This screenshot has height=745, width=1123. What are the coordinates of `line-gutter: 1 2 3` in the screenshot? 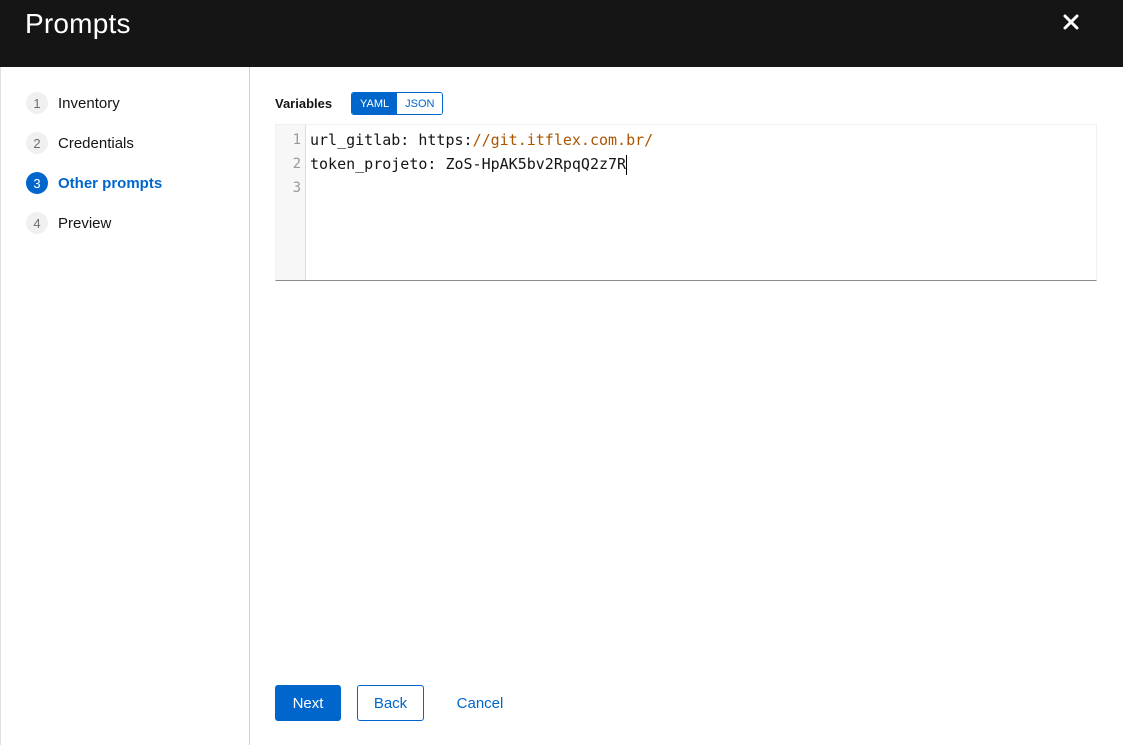 It's located at (291, 202).